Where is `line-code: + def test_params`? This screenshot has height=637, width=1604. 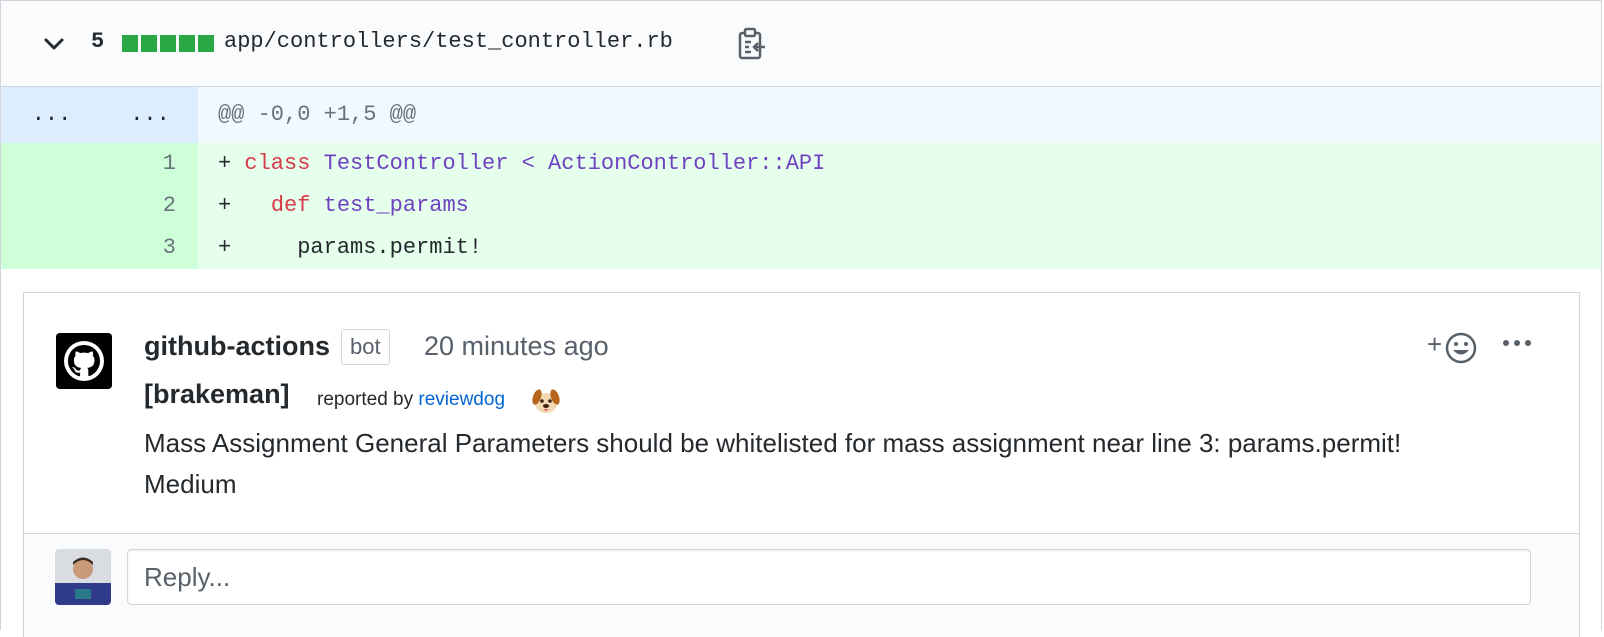
line-code: + def test_params is located at coordinates (899, 206).